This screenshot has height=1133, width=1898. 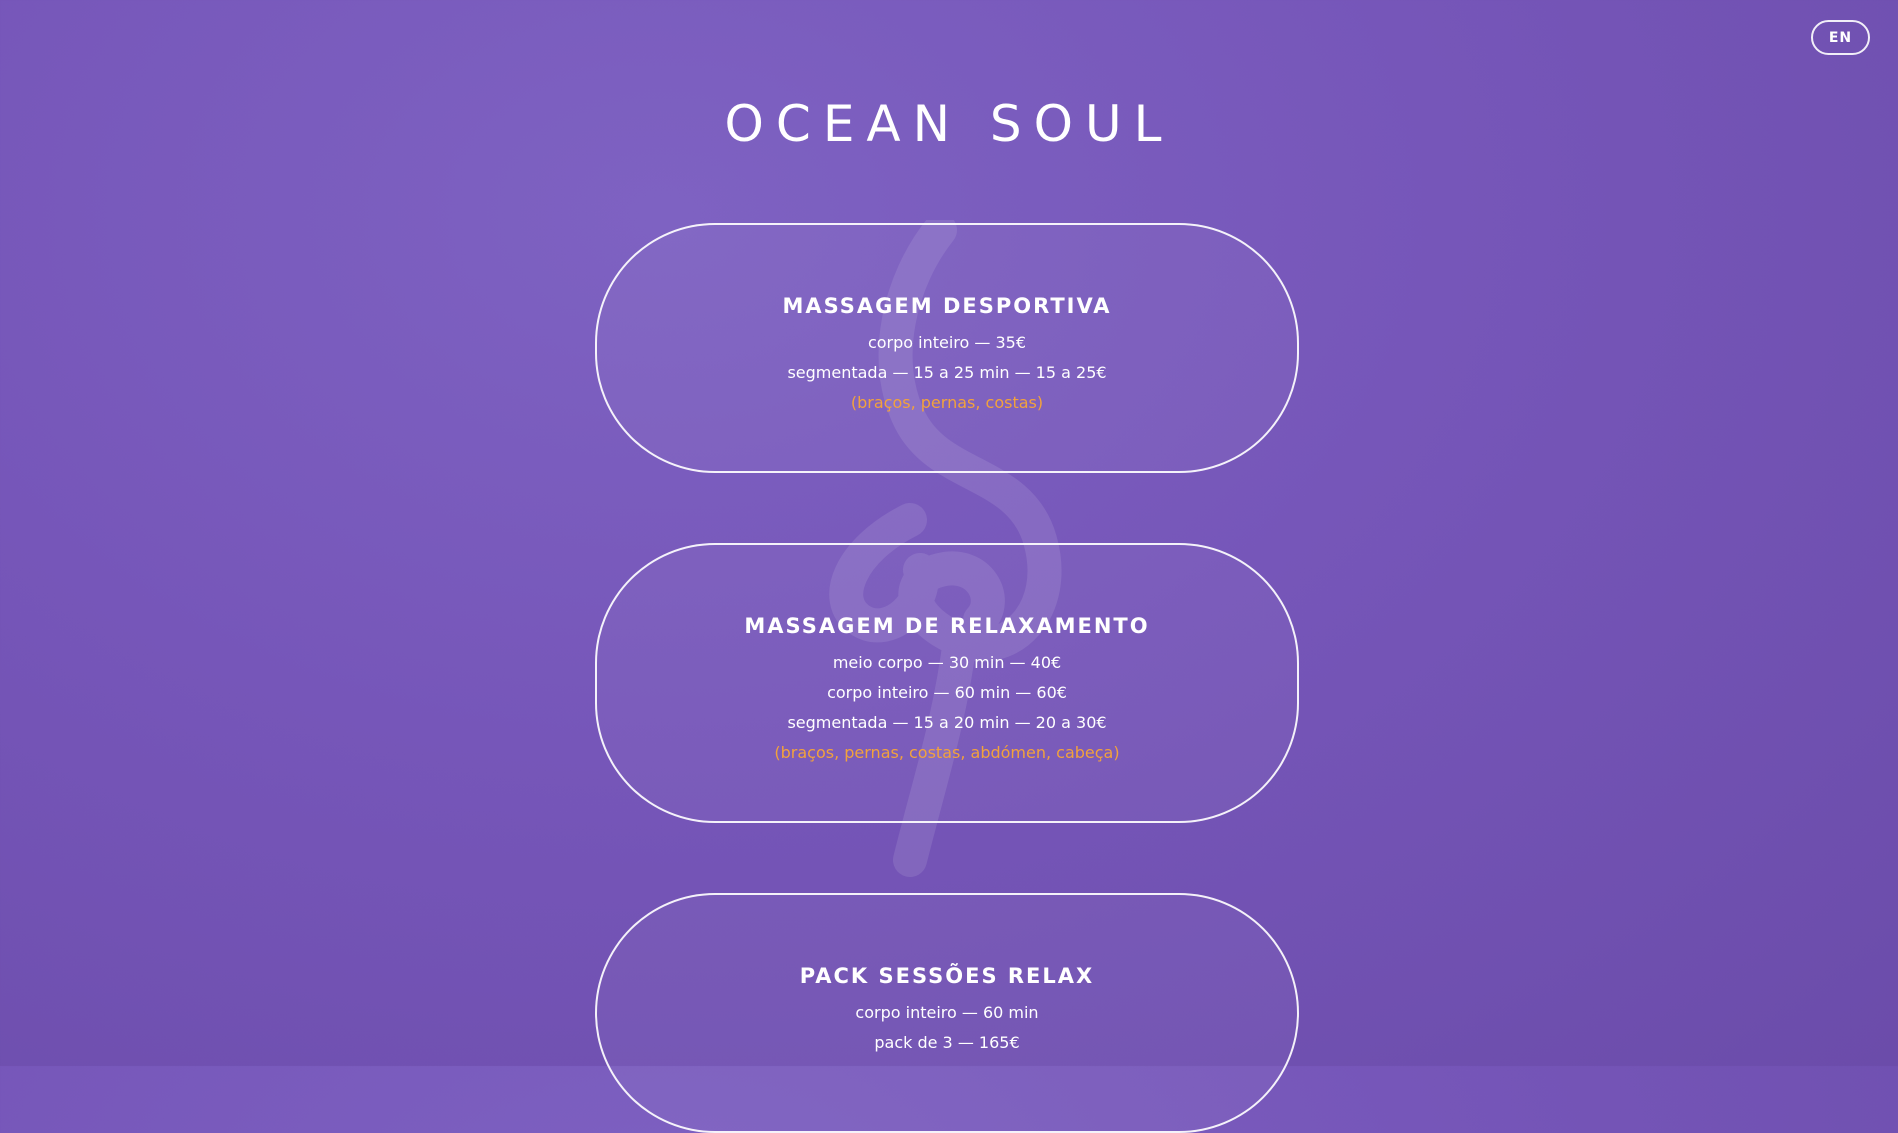 I want to click on service-price-line: pack de 3 — 165€, so click(x=947, y=1042).